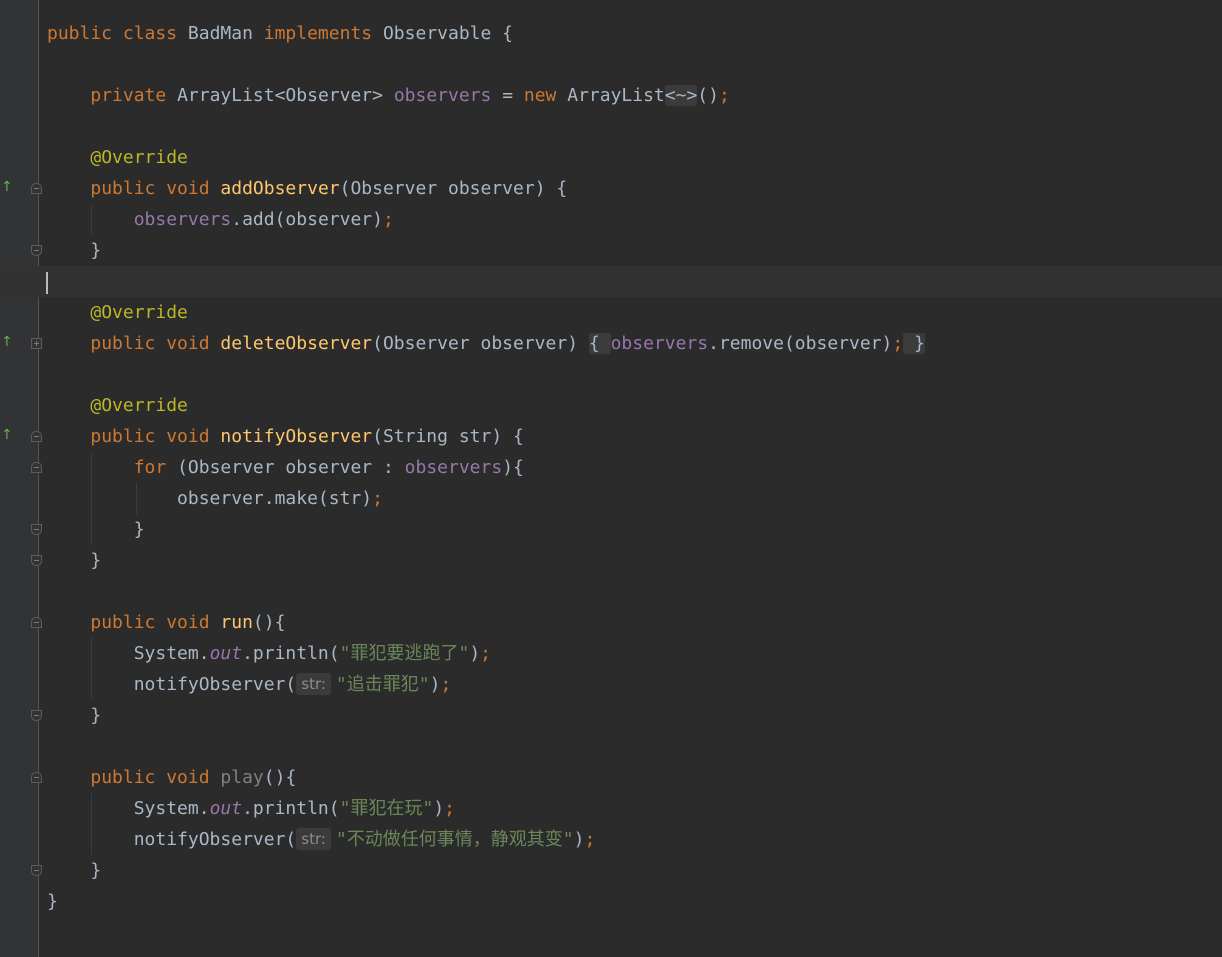 Image resolution: width=1222 pixels, height=957 pixels. What do you see at coordinates (611, 808) in the screenshot?
I see `code-line: System.out.println("罪犯在玩");` at bounding box center [611, 808].